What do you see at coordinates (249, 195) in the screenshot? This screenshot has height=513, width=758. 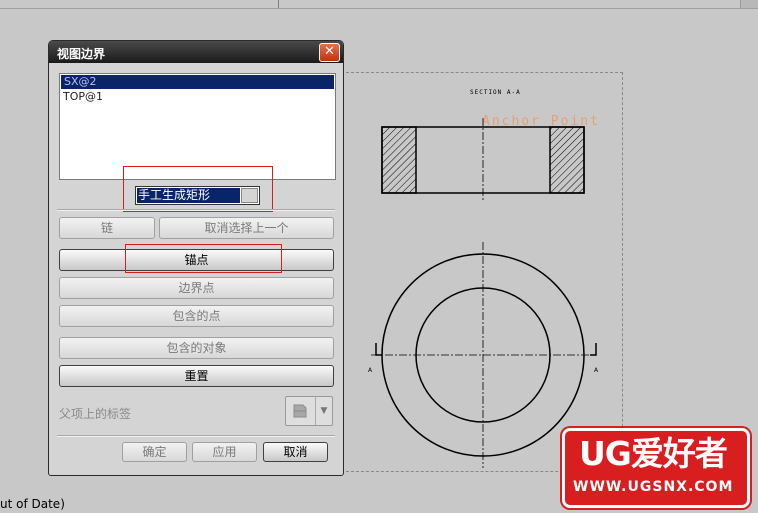 I see `chevron-down-icon` at bounding box center [249, 195].